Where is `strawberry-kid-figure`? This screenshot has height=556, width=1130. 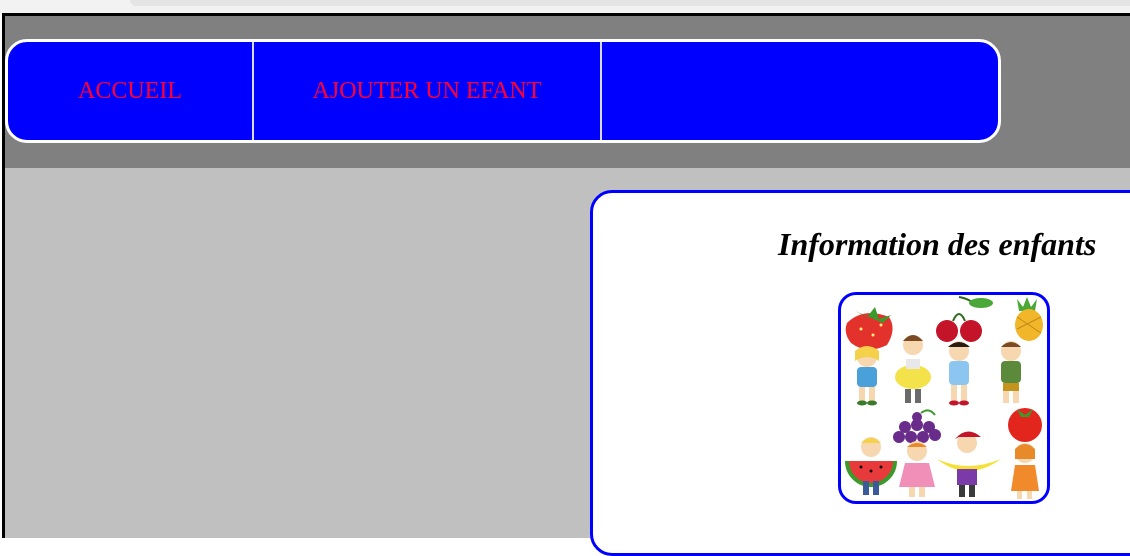 strawberry-kid-figure is located at coordinates (869, 356).